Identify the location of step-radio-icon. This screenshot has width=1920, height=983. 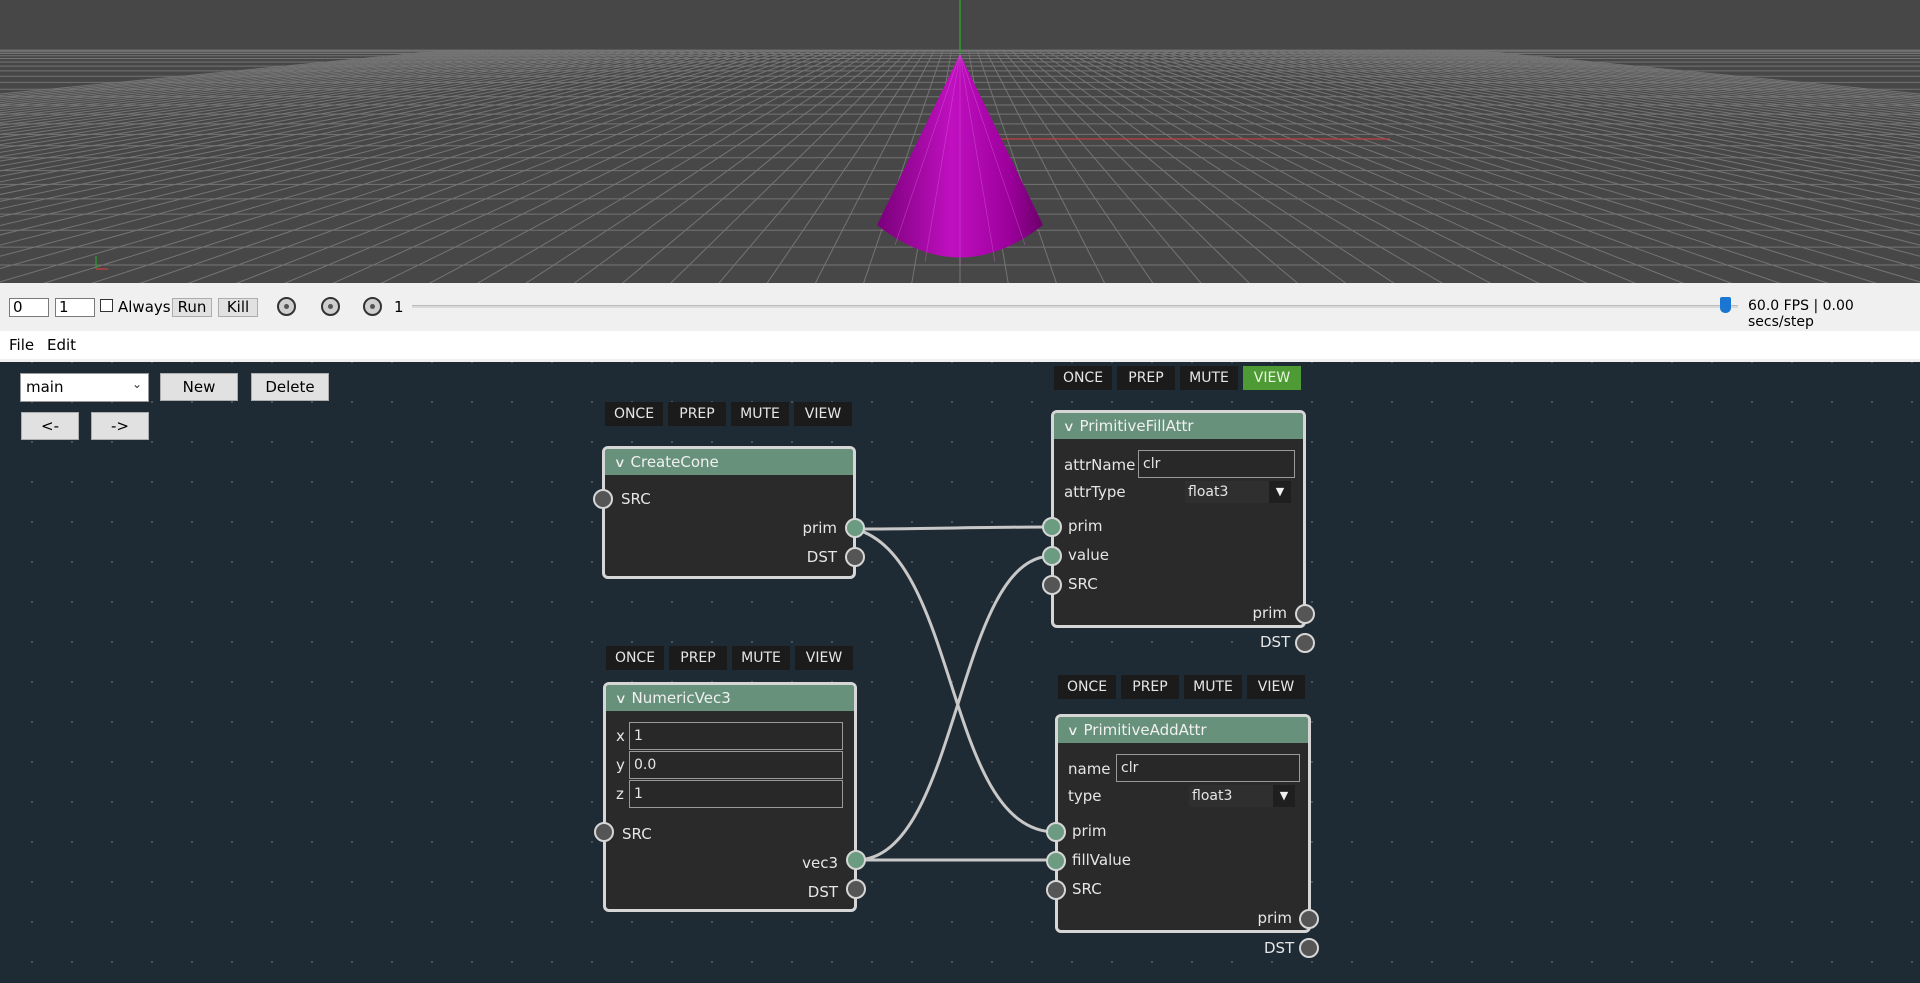
(330, 306).